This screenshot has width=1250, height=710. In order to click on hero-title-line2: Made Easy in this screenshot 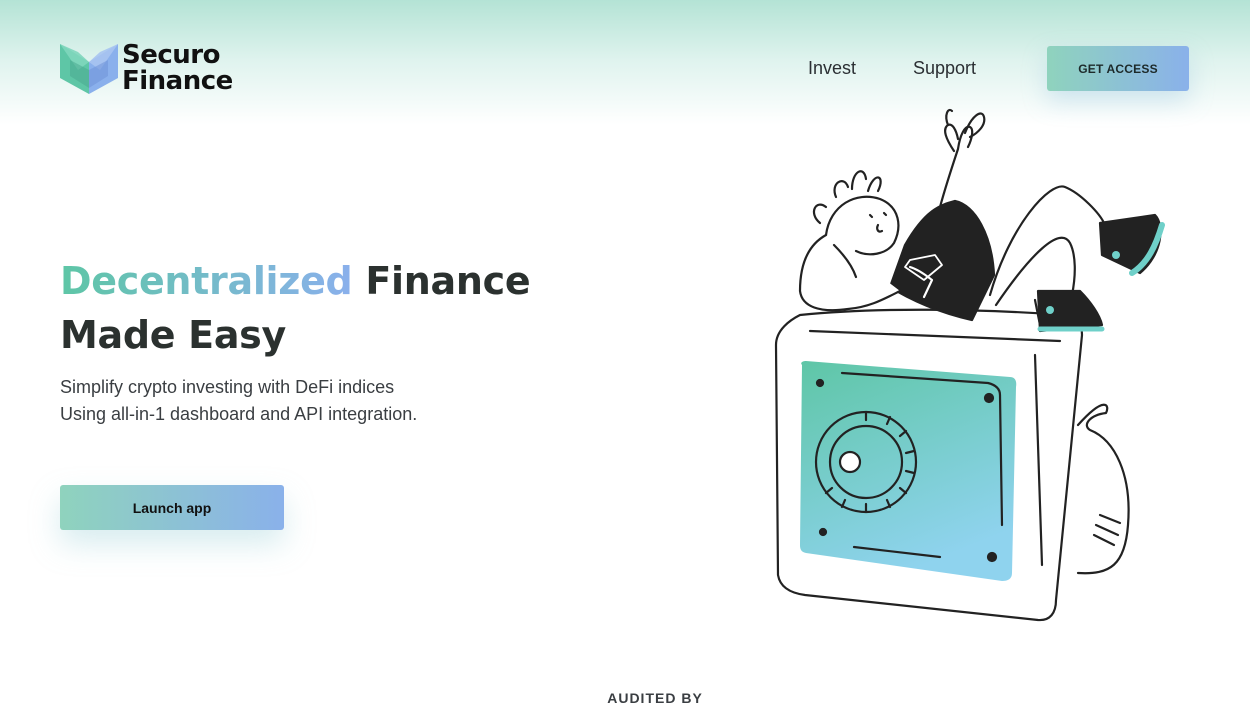, I will do `click(173, 335)`.